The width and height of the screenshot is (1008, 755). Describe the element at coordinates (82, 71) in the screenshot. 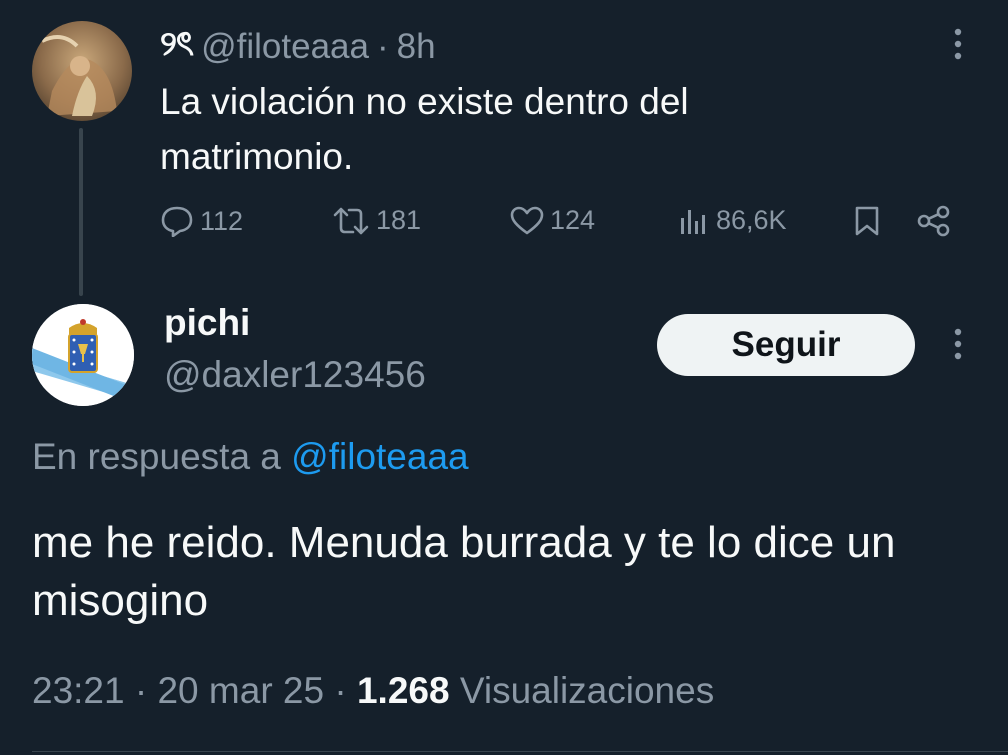

I see `parent-avatar` at that location.